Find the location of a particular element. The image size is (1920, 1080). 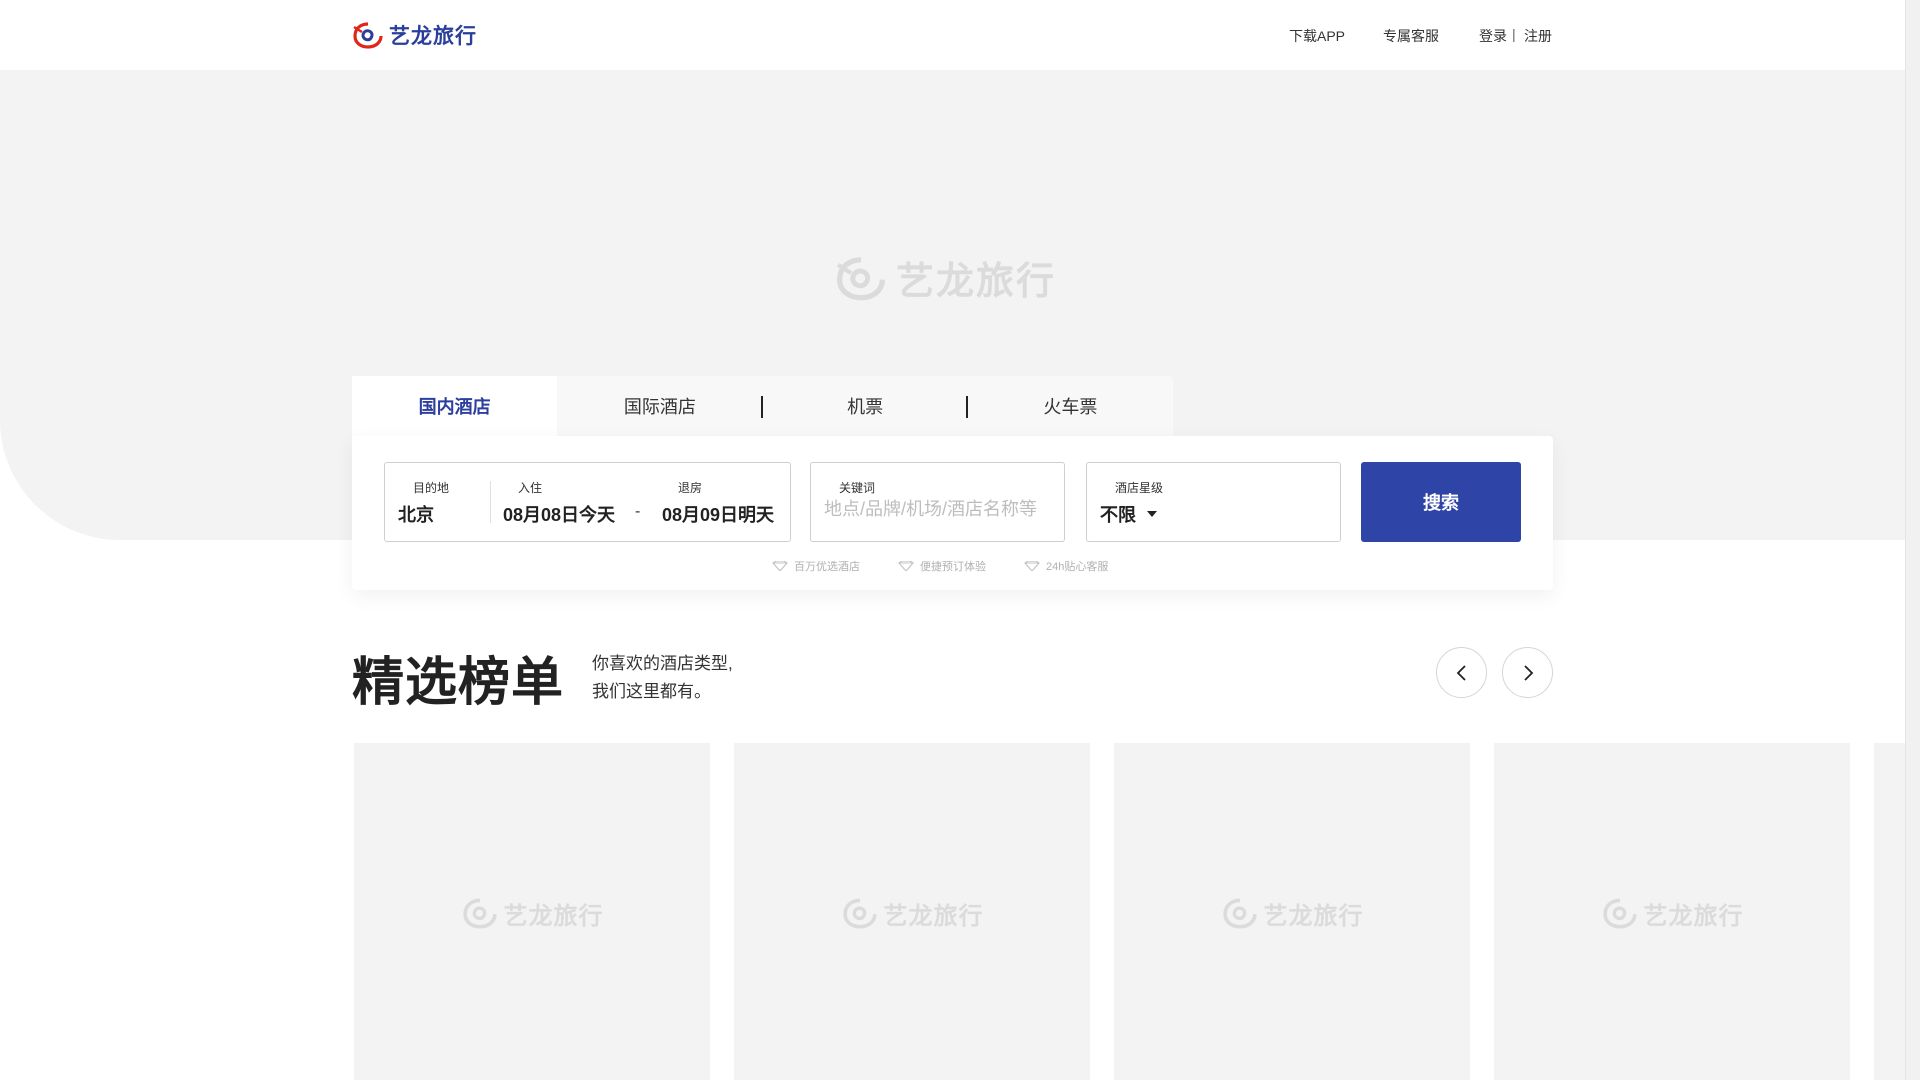

next-button is located at coordinates (1527, 672).